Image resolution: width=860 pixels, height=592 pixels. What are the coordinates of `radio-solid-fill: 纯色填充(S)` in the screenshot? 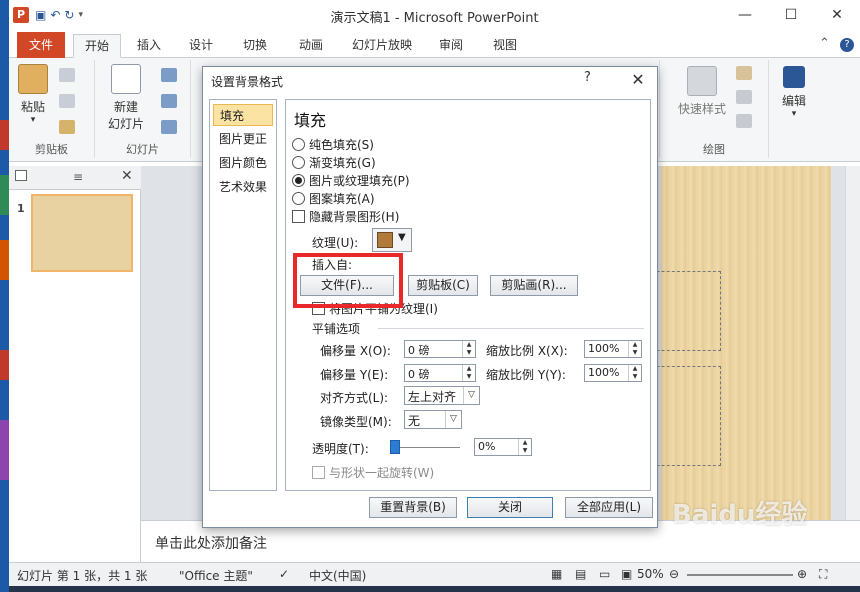 It's located at (333, 145).